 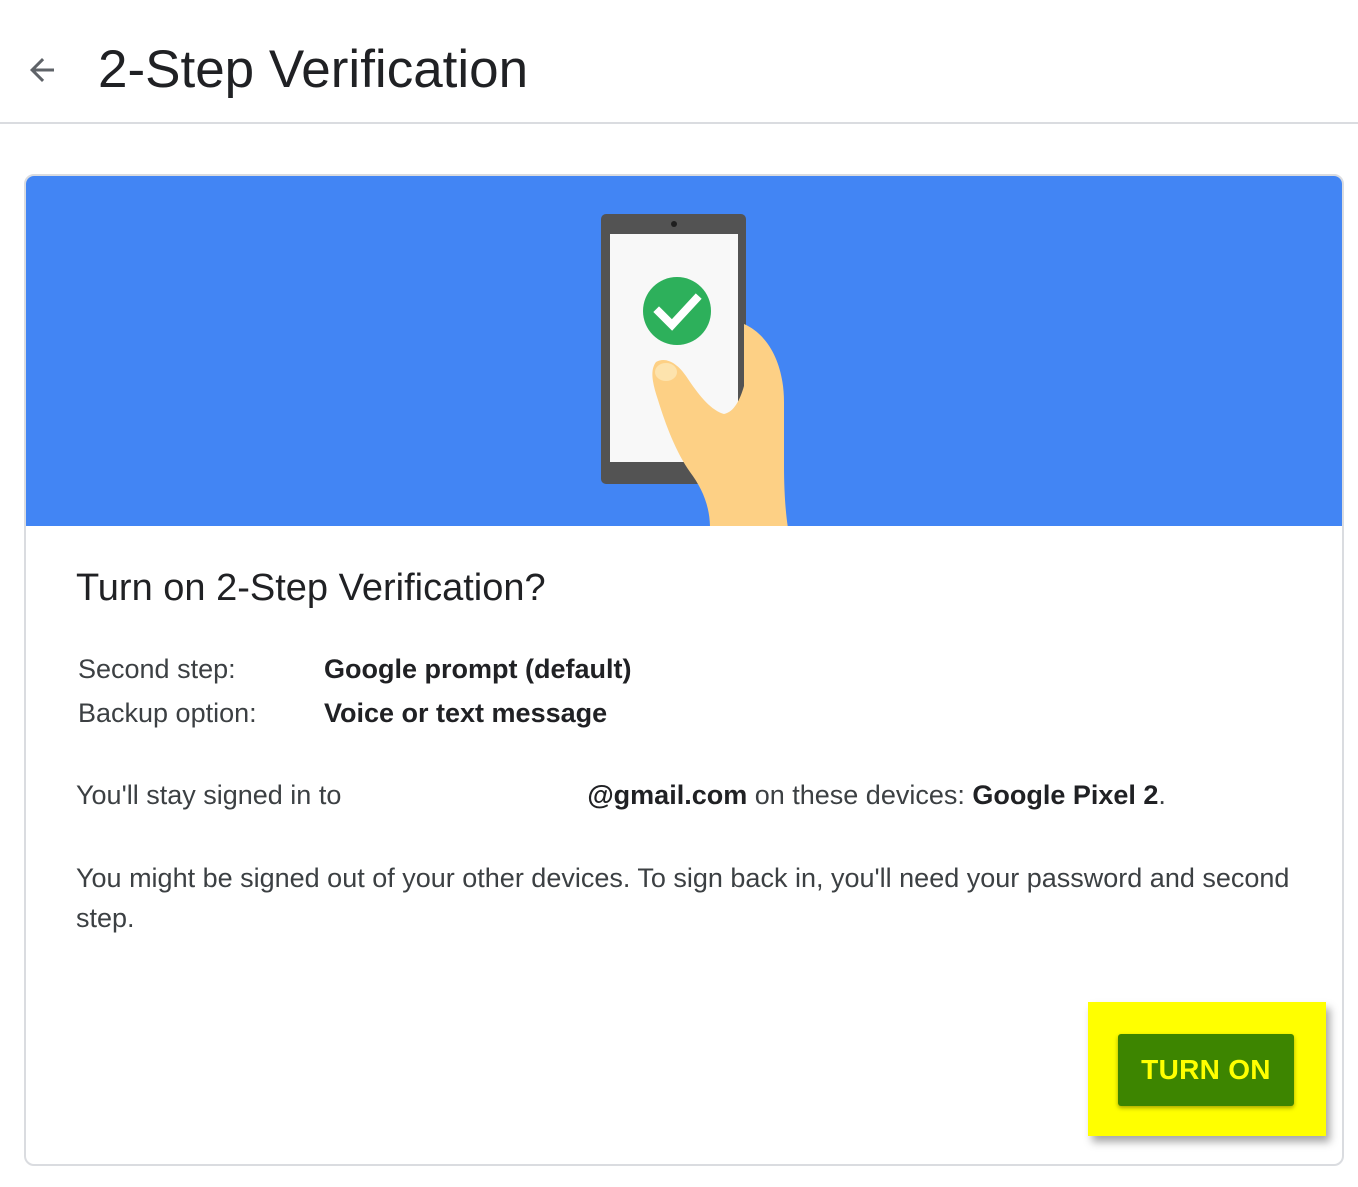 What do you see at coordinates (677, 311) in the screenshot?
I see `check-circle-icon` at bounding box center [677, 311].